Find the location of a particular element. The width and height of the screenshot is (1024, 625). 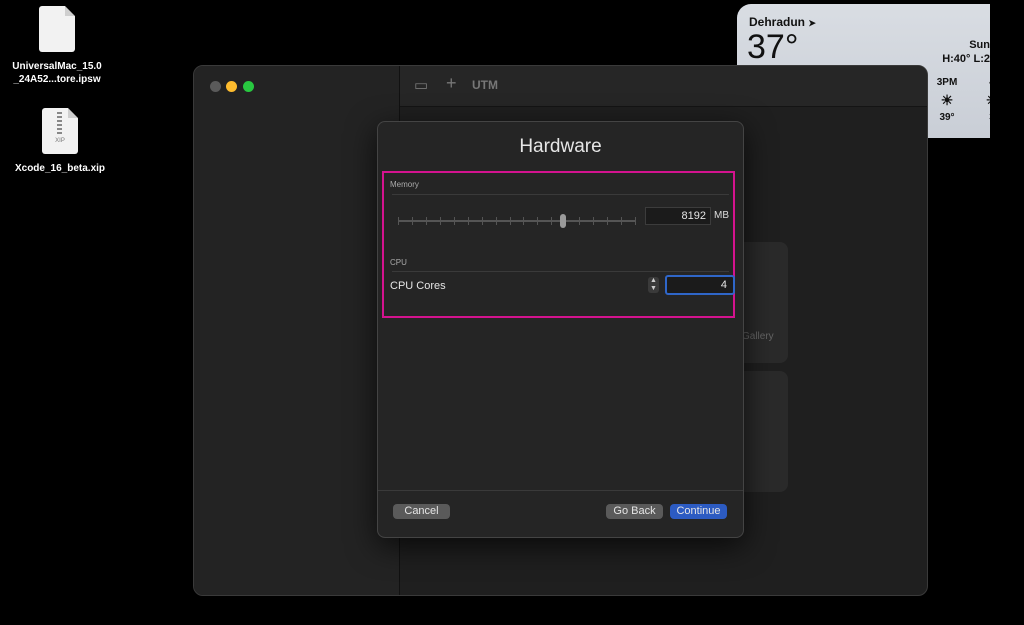

window-title: UTM is located at coordinates (485, 85).